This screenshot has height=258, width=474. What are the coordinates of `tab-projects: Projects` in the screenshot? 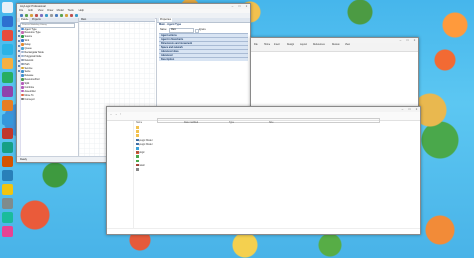 It's located at (36, 20).